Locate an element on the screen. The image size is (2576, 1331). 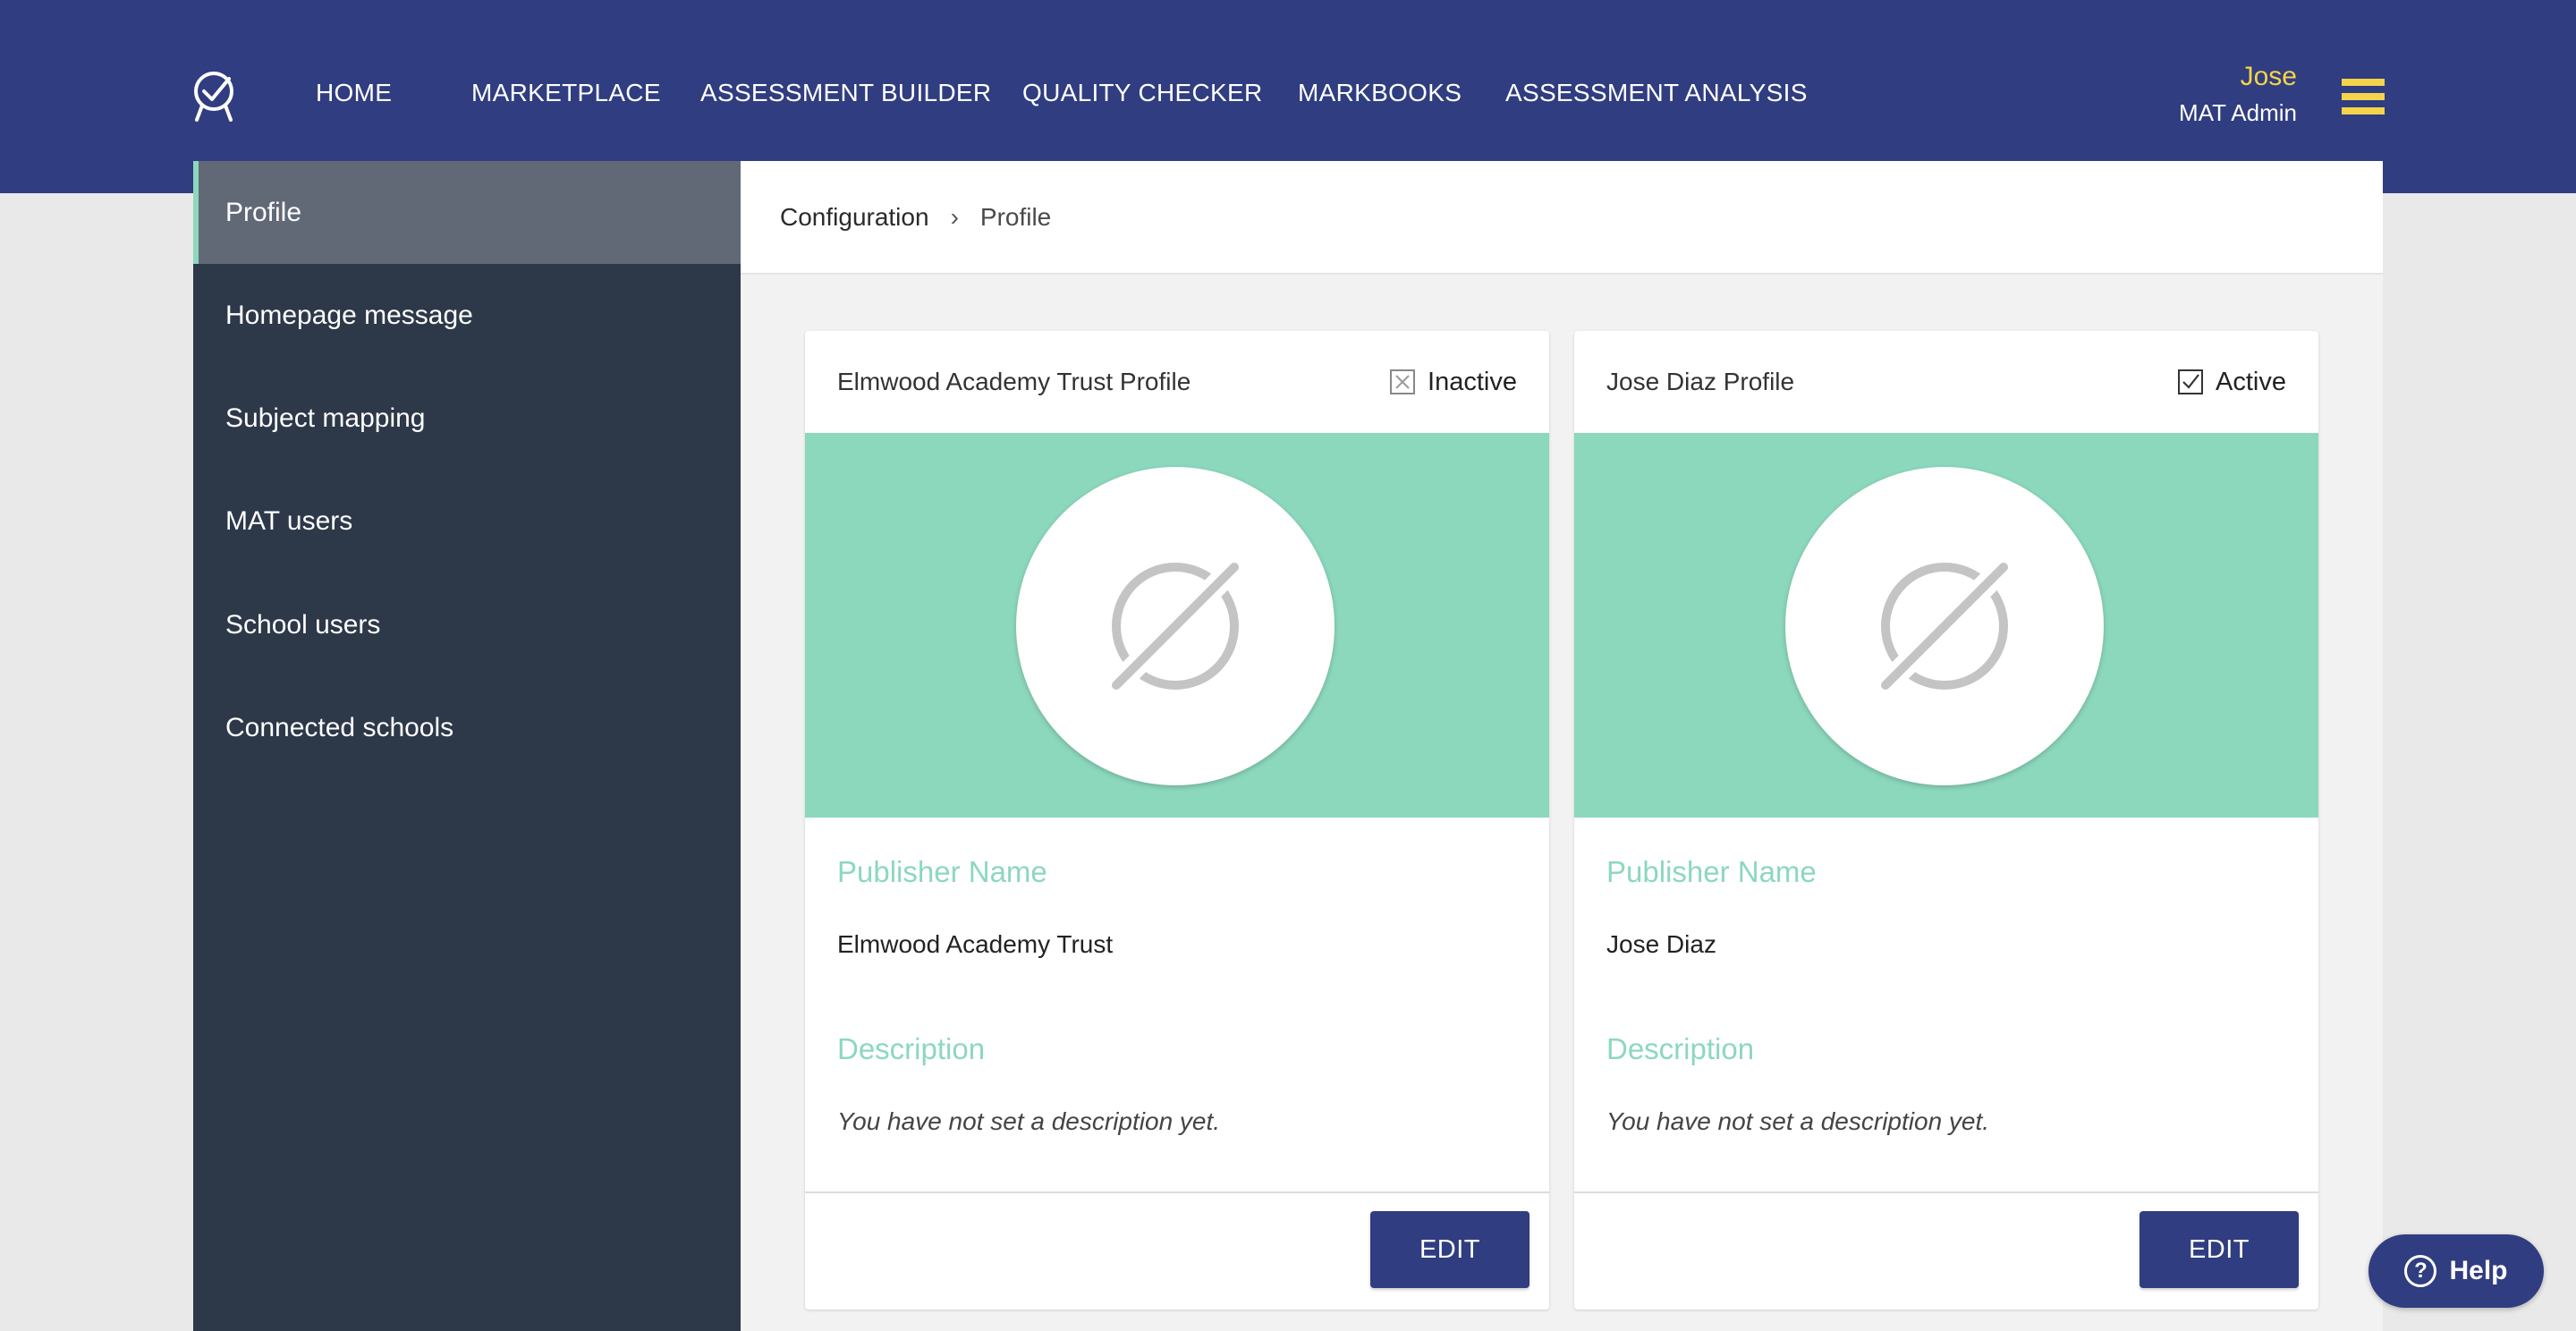
help-button: ? Help is located at coordinates (2456, 1271).